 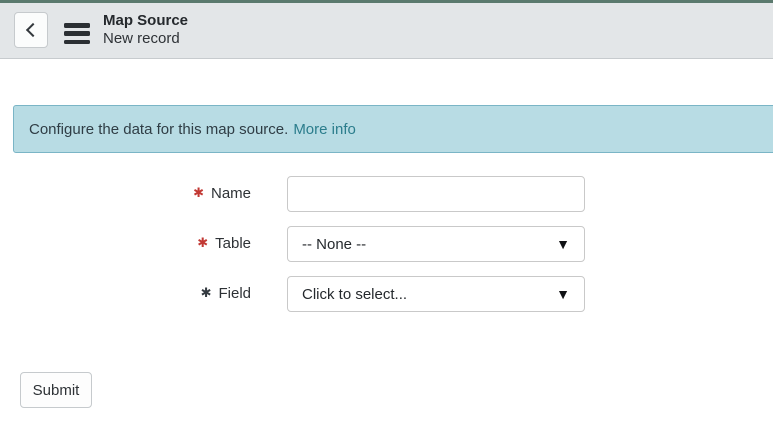 I want to click on name-label: ✱ Name, so click(x=175, y=194).